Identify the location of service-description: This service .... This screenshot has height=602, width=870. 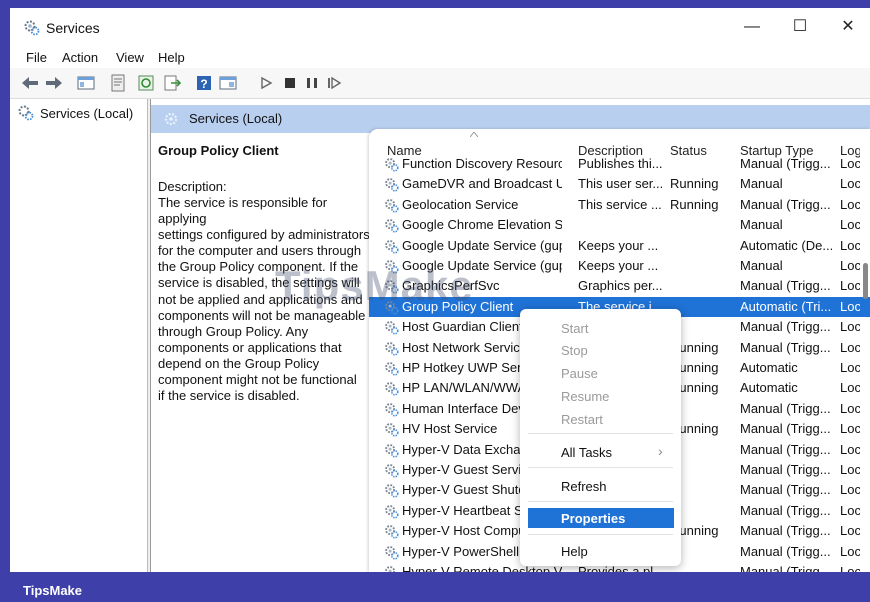
(620, 204).